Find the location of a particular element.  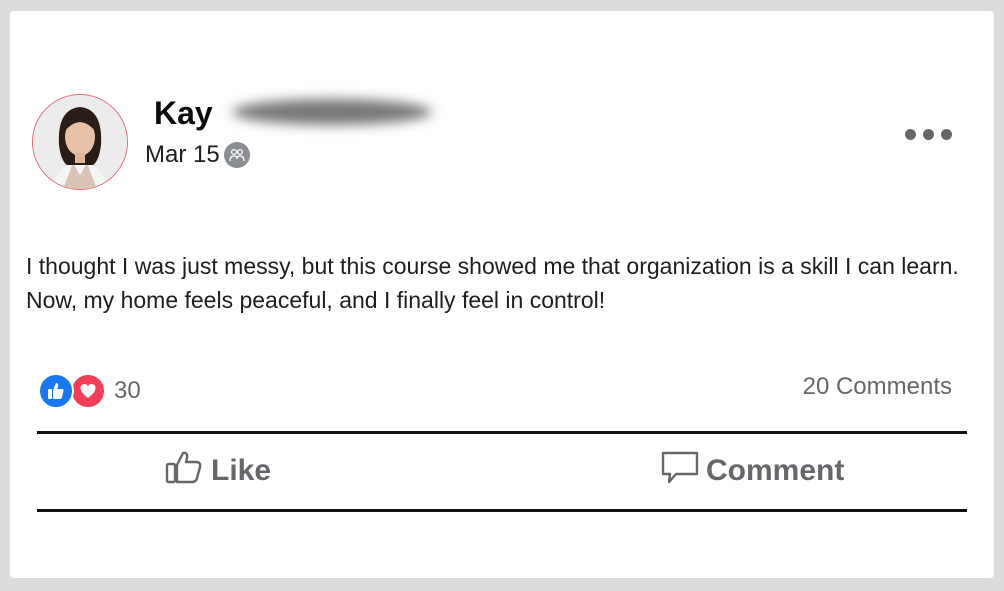

post-date: Mar 15 is located at coordinates (182, 155).